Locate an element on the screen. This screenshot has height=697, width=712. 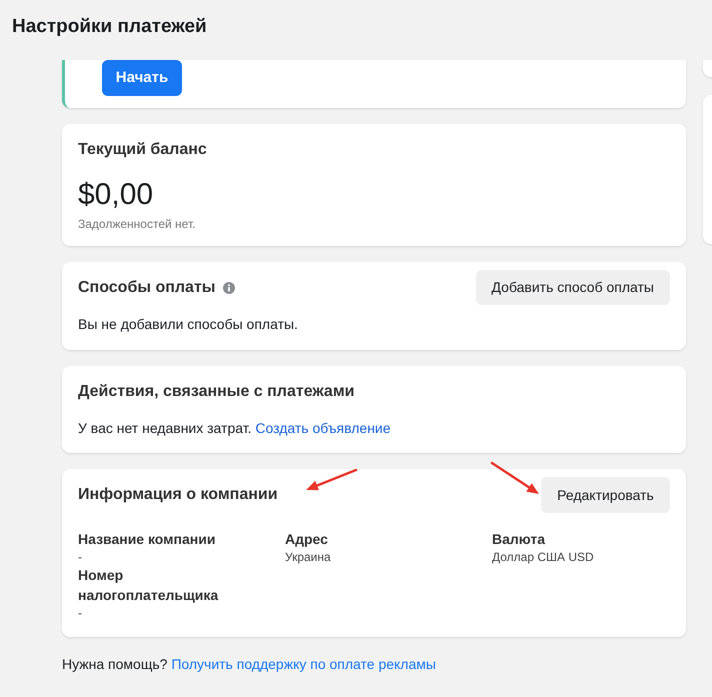
balance-note: Задолженностей нет. is located at coordinates (137, 224).